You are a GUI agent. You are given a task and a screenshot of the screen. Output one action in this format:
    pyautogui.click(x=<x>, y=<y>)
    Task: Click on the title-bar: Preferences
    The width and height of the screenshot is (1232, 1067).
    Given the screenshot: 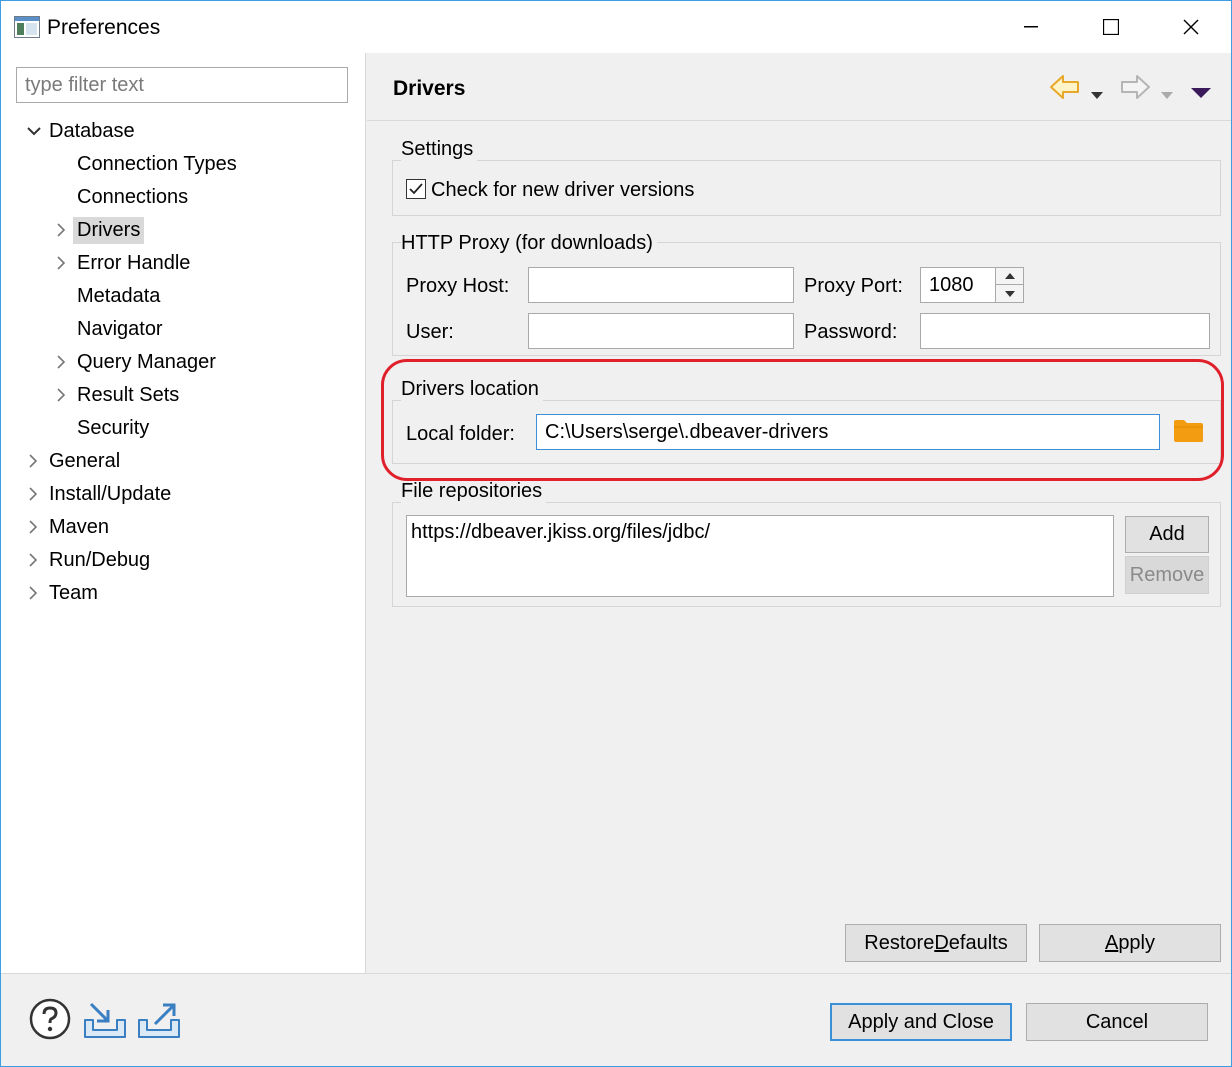 What is the action you would take?
    pyautogui.click(x=616, y=27)
    